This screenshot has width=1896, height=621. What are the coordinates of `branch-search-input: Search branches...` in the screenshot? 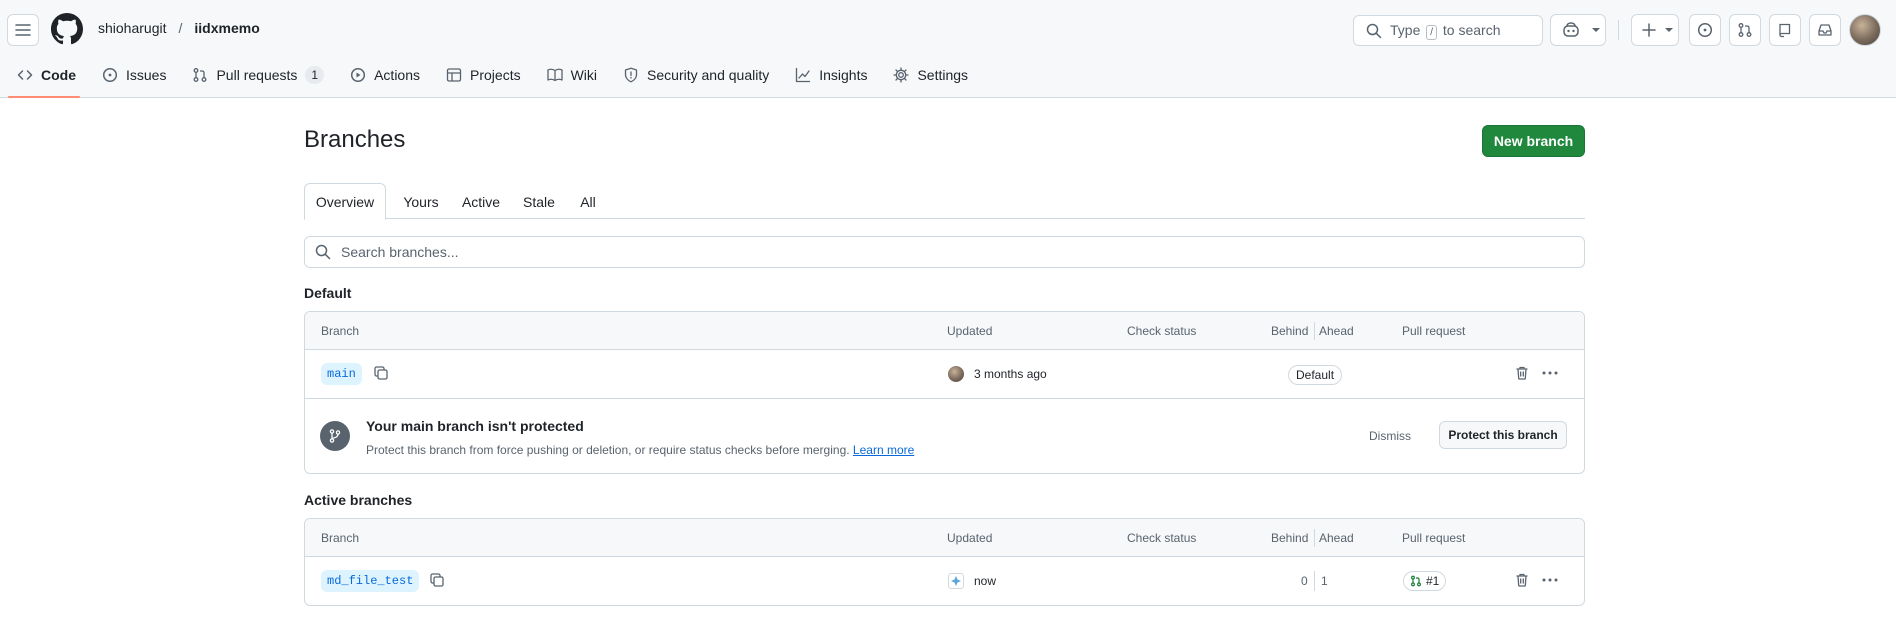 It's located at (944, 252).